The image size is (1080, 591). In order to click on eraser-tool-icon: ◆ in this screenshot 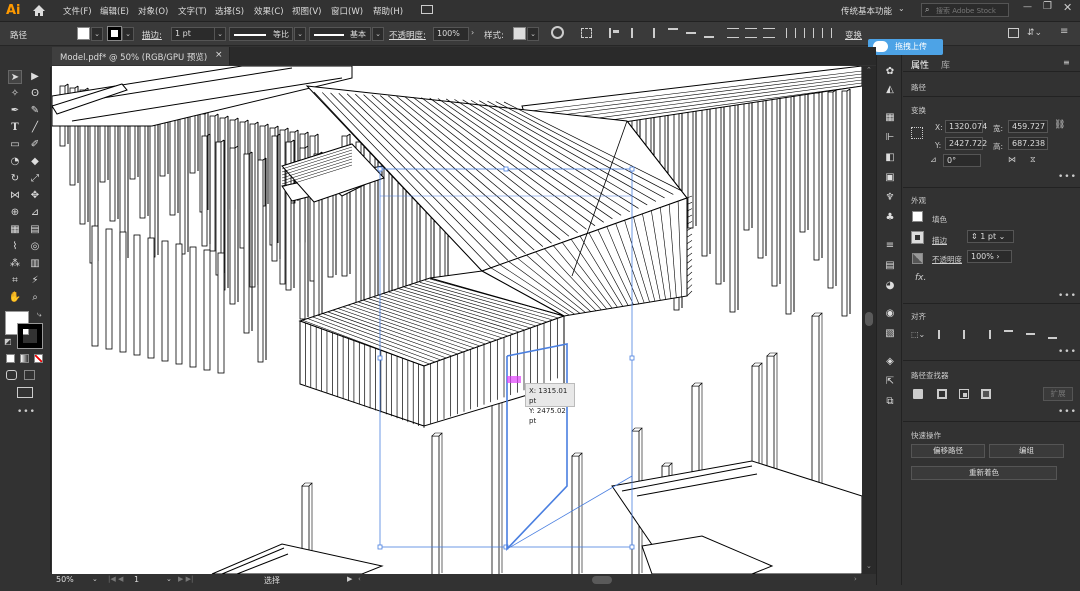, I will do `click(35, 162)`.